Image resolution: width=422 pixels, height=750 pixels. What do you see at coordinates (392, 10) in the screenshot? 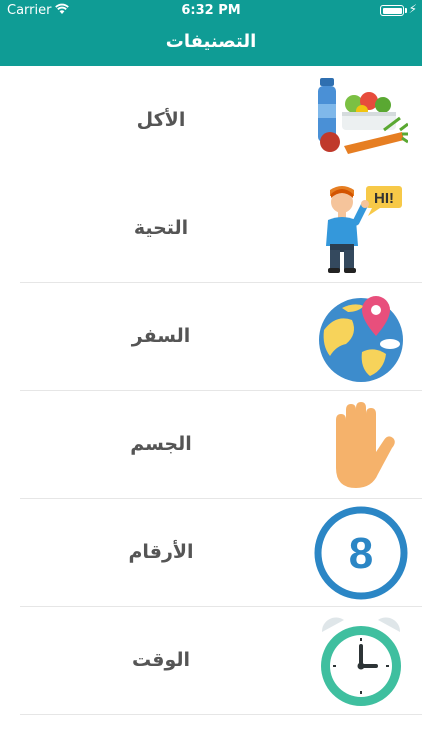
I see `battery-icon` at bounding box center [392, 10].